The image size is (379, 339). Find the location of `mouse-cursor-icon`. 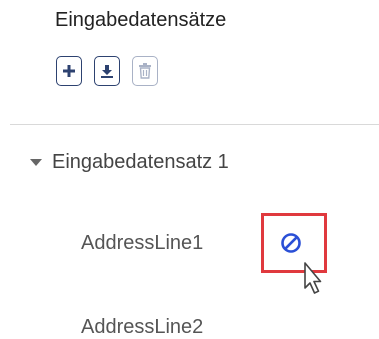

mouse-cursor-icon is located at coordinates (313, 278).